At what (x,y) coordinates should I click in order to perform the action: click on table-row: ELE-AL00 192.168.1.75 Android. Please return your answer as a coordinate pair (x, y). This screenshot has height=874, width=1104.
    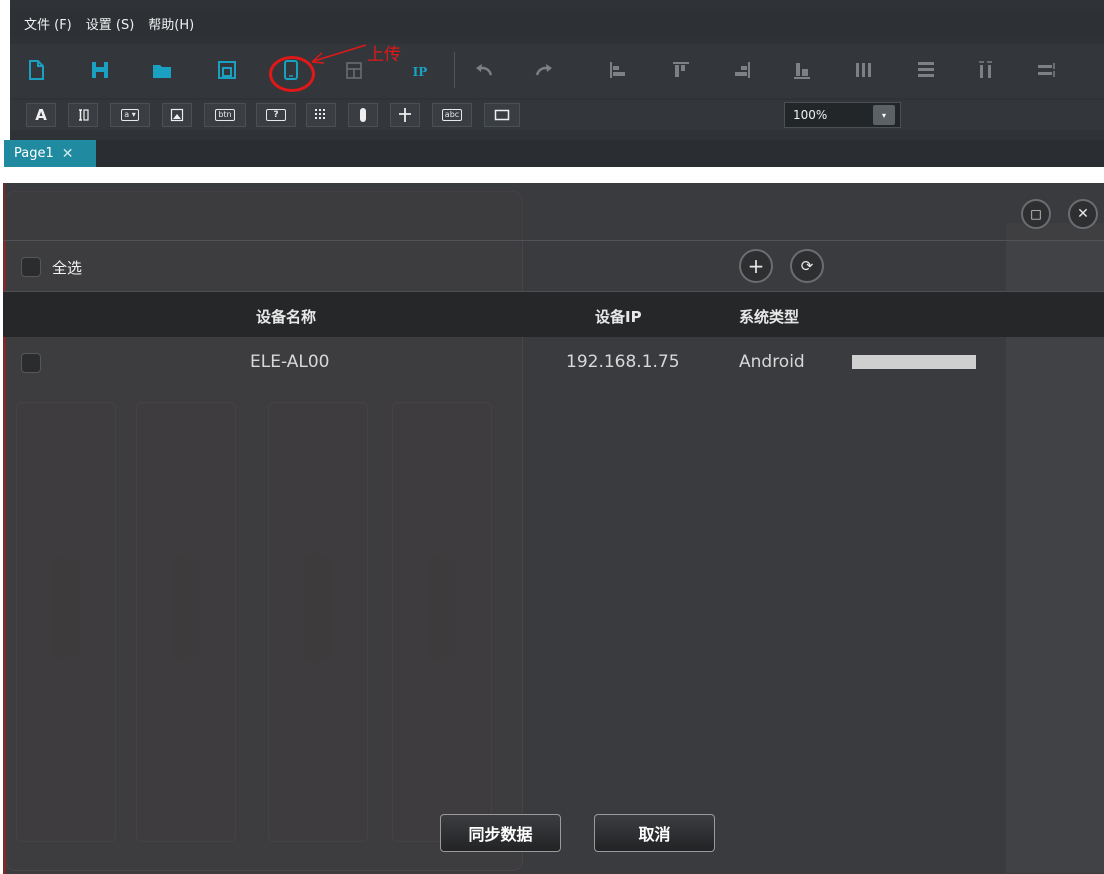
    Looking at the image, I should click on (553, 362).